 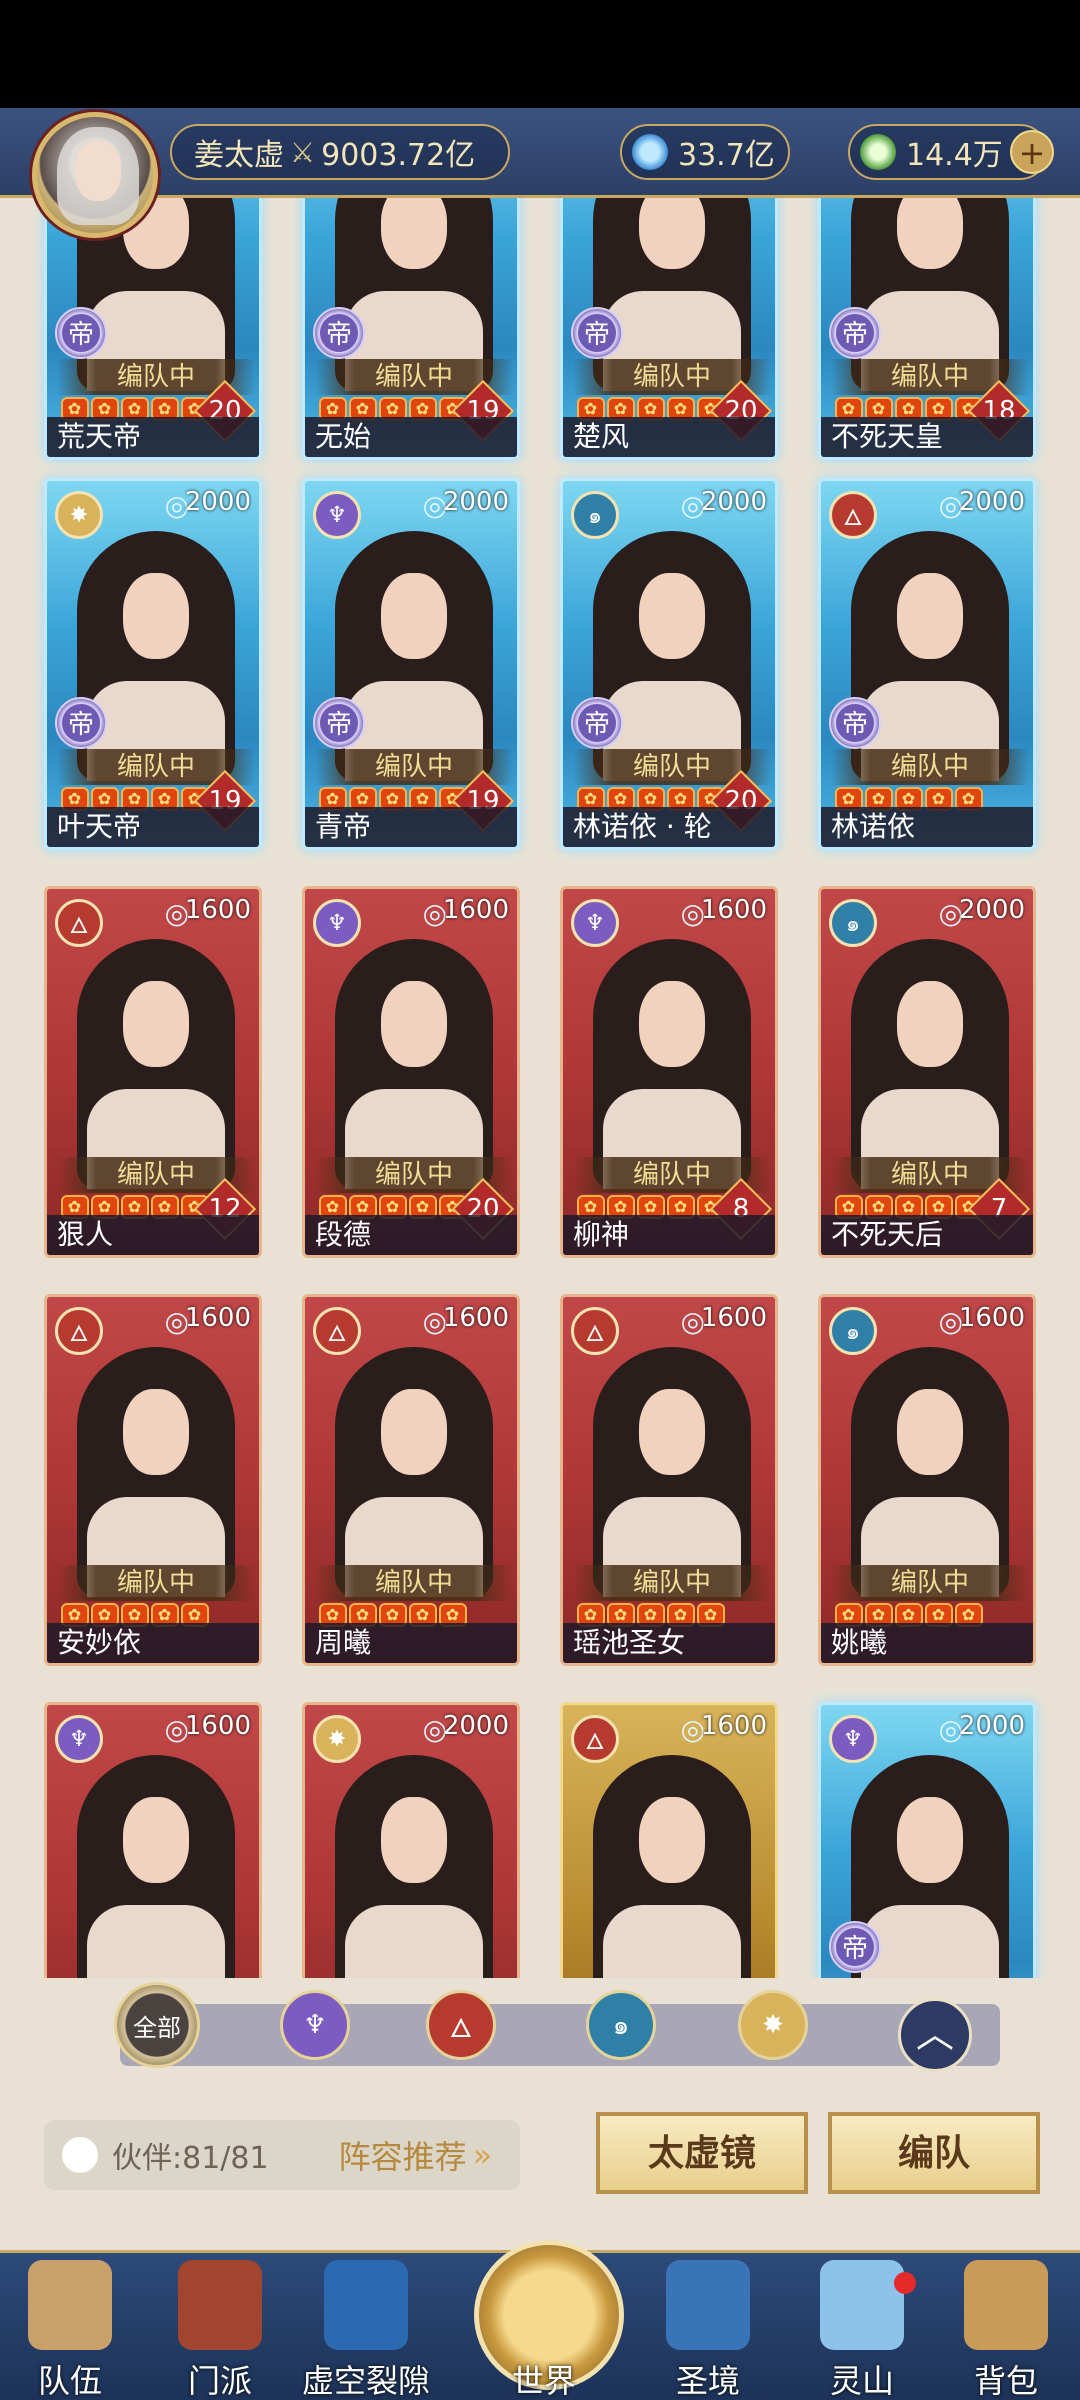 I want to click on hero-card: ✸◎2000帝编队中✿✿✿✿✿19叶天帝, so click(x=153, y=664).